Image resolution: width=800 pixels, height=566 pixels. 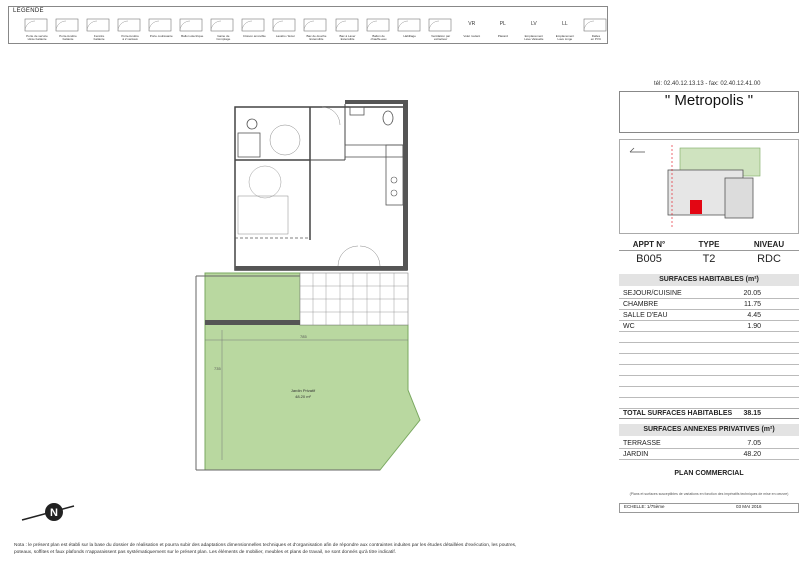 What do you see at coordinates (709, 293) in the screenshot?
I see `surface-row: SEJOUR/CUISINE 20.05` at bounding box center [709, 293].